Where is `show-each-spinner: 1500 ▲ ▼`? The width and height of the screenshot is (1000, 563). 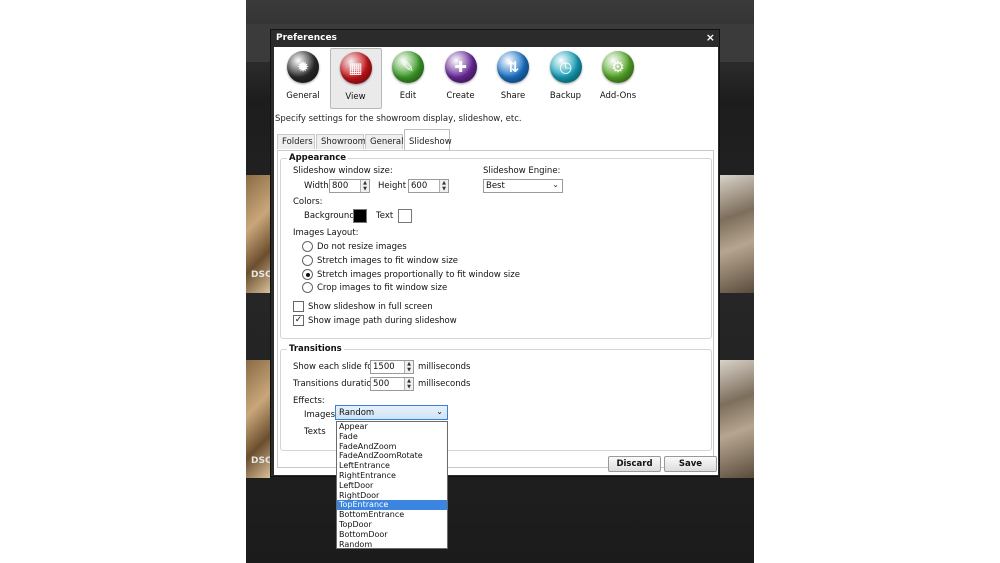
show-each-spinner: 1500 ▲ ▼ is located at coordinates (392, 367).